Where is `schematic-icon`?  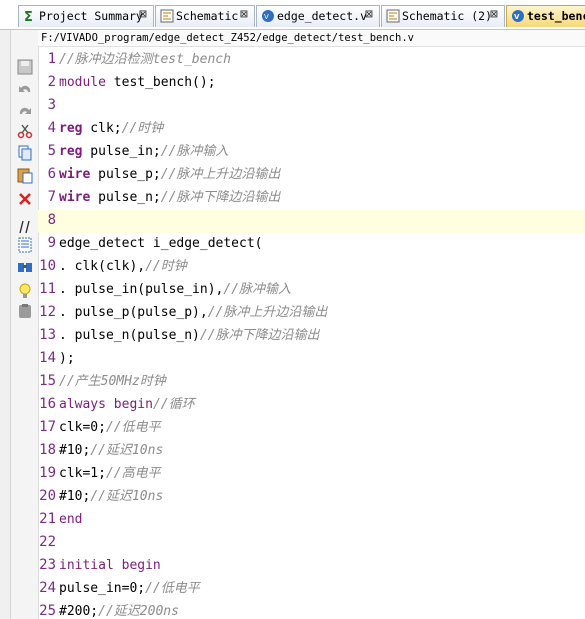 schematic-icon is located at coordinates (167, 16).